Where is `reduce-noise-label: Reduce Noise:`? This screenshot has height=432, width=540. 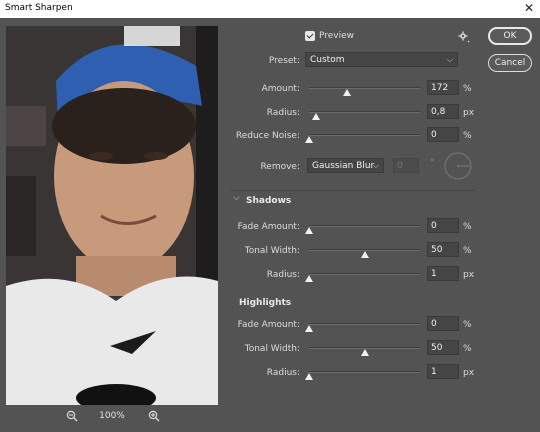 reduce-noise-label: Reduce Noise: is located at coordinates (267, 136).